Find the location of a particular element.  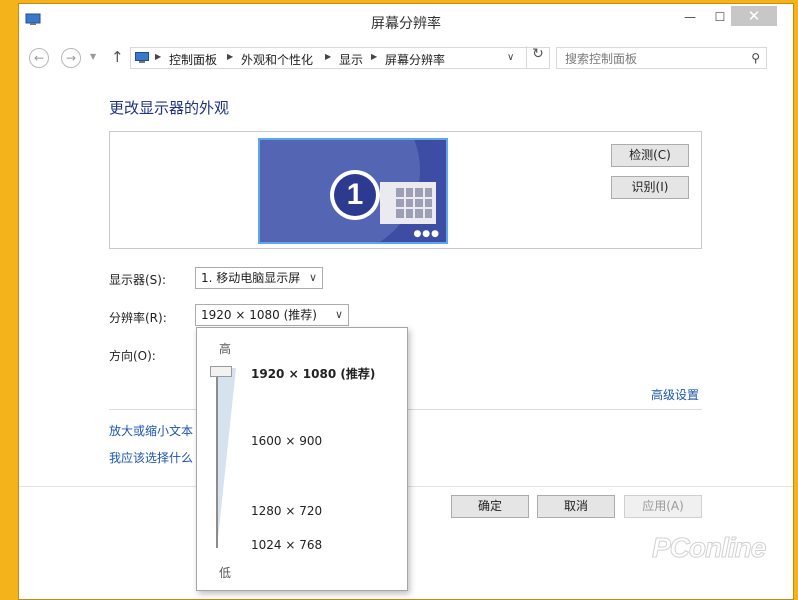

display-select: 1. 移动电脑显示屏 ∨ is located at coordinates (259, 278).